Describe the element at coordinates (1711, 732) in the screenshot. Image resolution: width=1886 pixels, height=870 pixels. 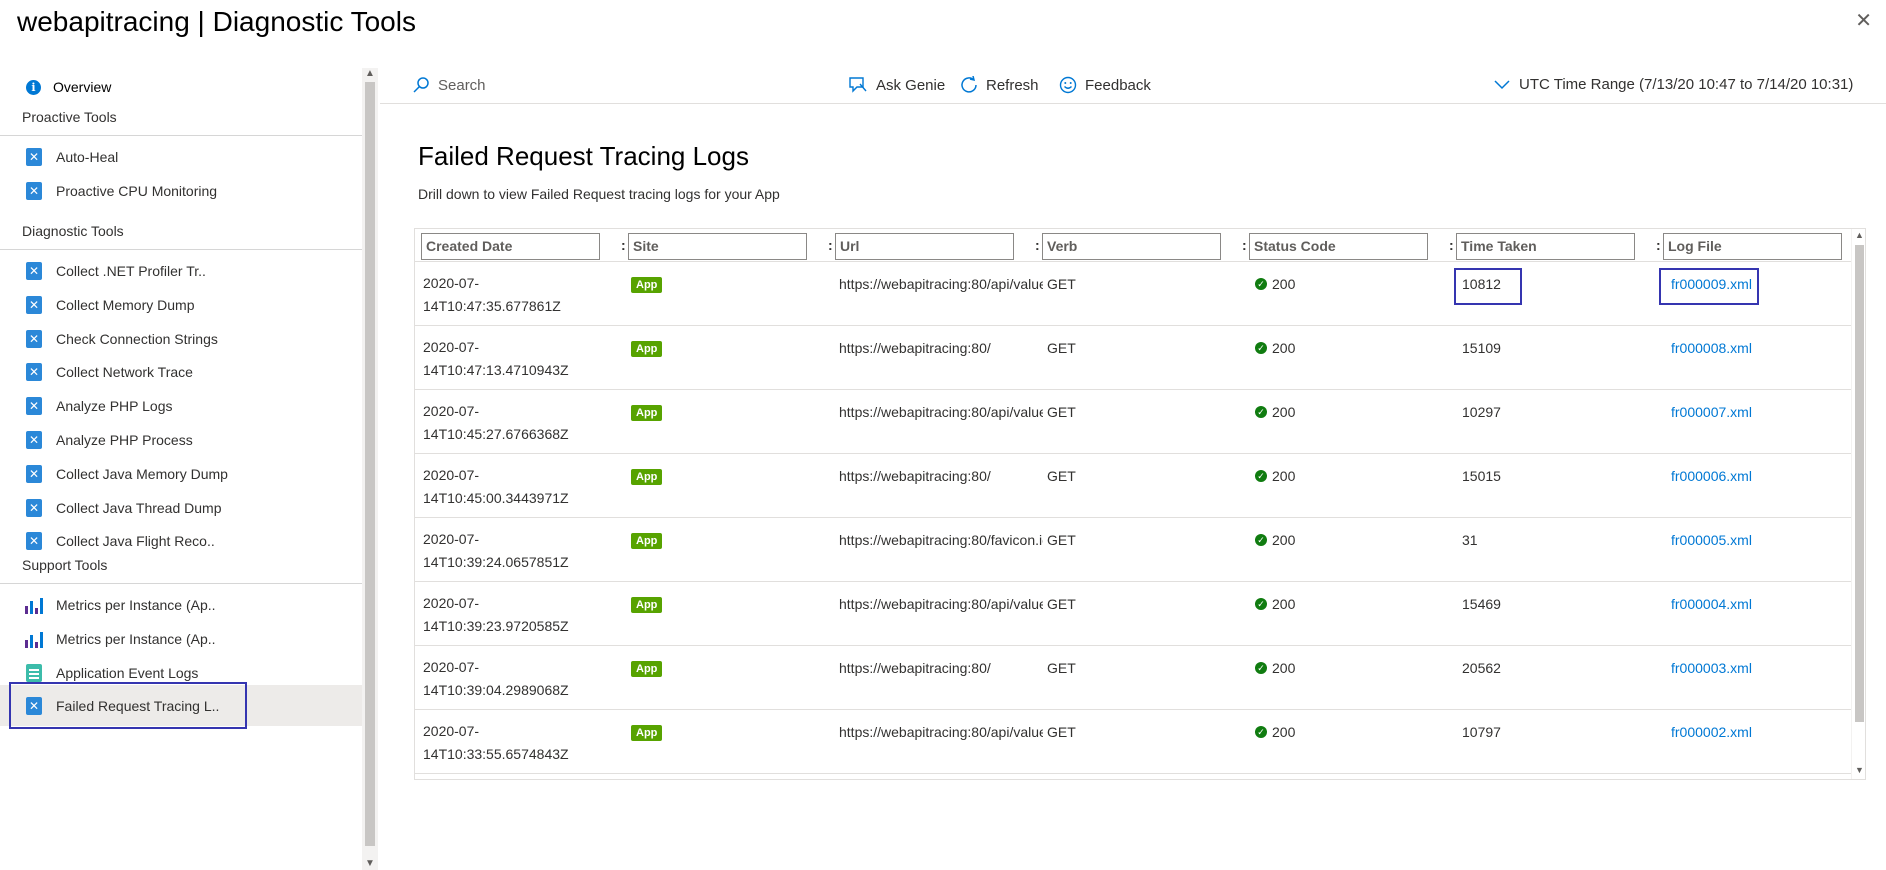
I see `log-file-link: fr000002.xml` at that location.